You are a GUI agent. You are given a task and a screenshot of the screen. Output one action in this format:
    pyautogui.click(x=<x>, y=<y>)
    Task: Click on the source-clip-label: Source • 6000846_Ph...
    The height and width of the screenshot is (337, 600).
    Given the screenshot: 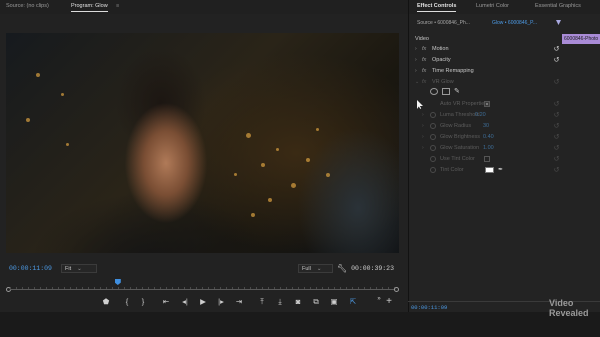 What is the action you would take?
    pyautogui.click(x=443, y=23)
    